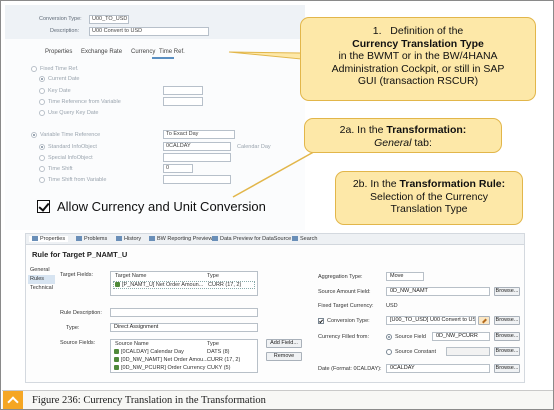  I want to click on properties-icon, so click(35, 239).